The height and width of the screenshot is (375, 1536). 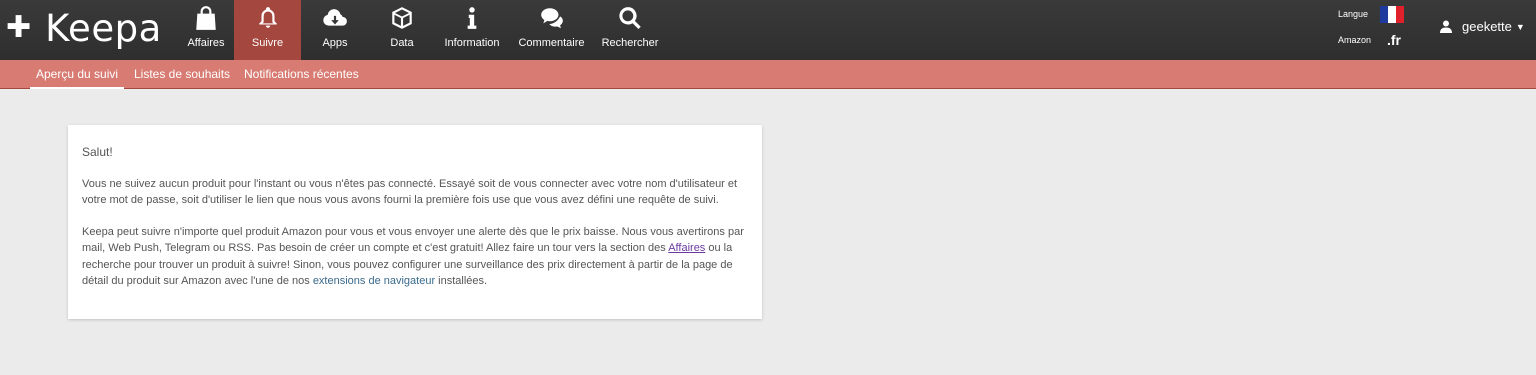 What do you see at coordinates (1394, 40) in the screenshot?
I see `amazon-domain: .fr` at bounding box center [1394, 40].